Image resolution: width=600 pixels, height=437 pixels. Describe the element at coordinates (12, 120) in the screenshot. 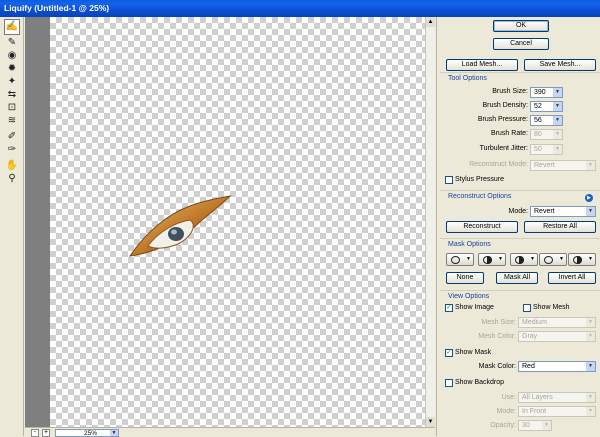

I see `turbulence-icon: ≋` at that location.